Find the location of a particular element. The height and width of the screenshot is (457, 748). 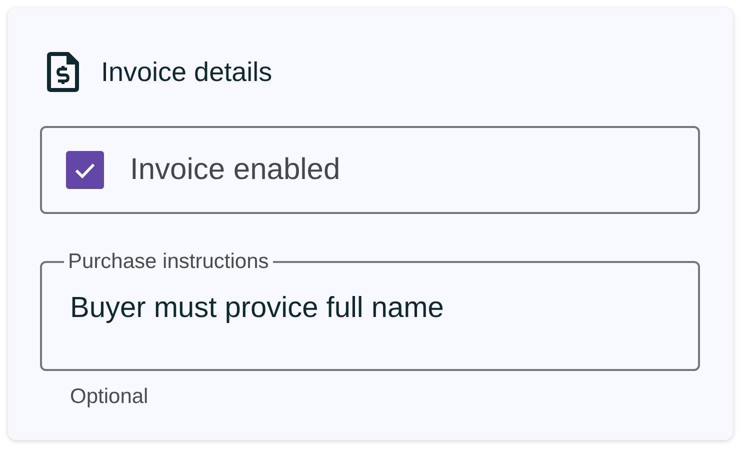

card-title: Invoice details is located at coordinates (186, 72).